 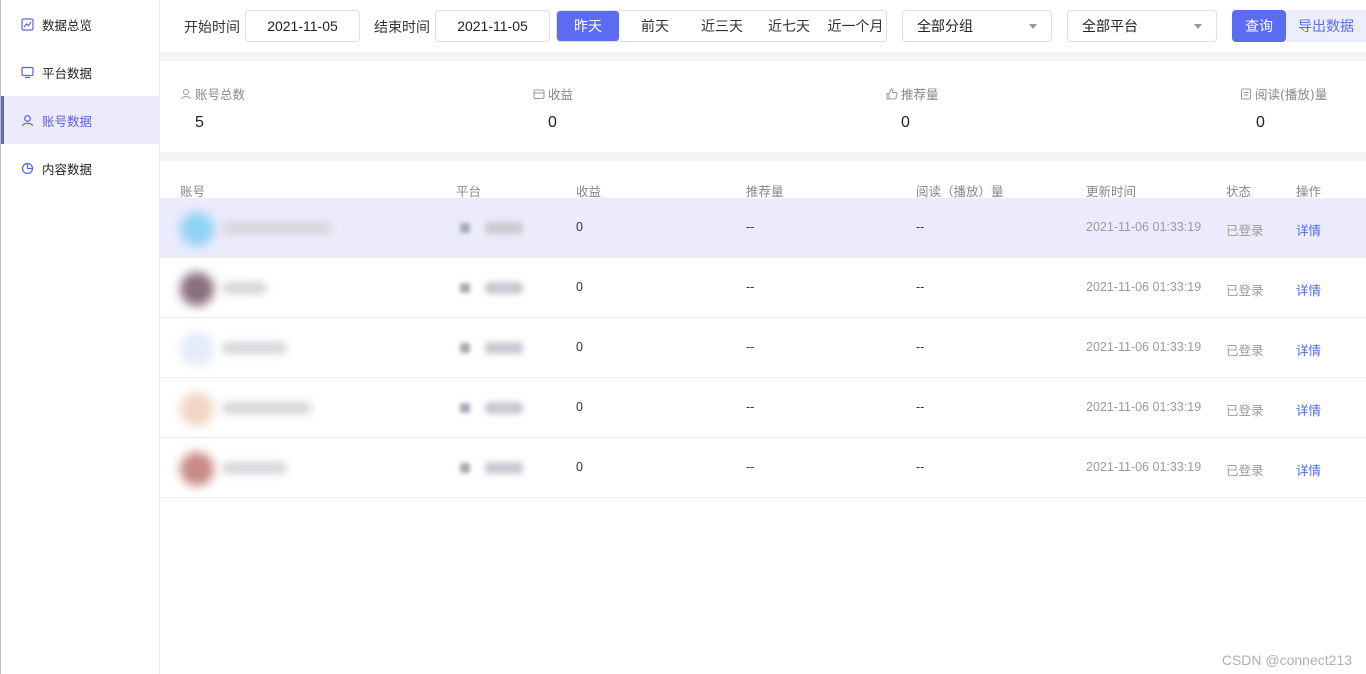 I want to click on stat-value-reads: 0, so click(x=1260, y=122).